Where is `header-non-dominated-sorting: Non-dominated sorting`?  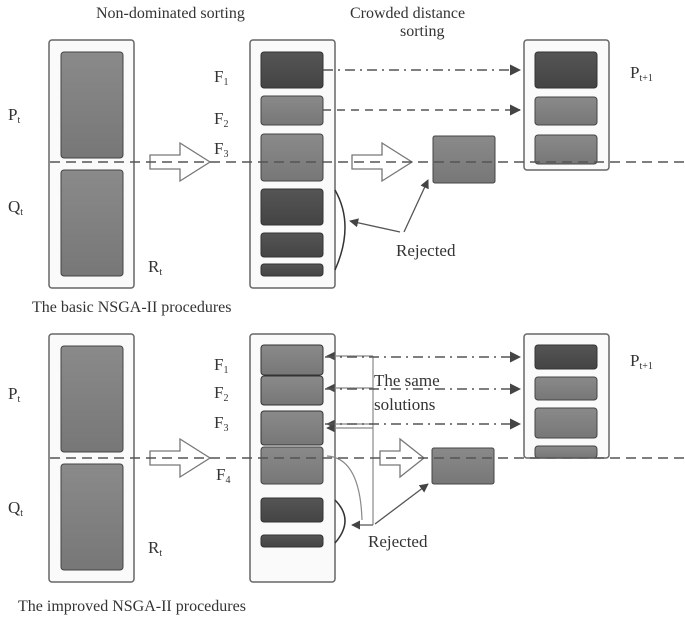 header-non-dominated-sorting: Non-dominated sorting is located at coordinates (170, 13).